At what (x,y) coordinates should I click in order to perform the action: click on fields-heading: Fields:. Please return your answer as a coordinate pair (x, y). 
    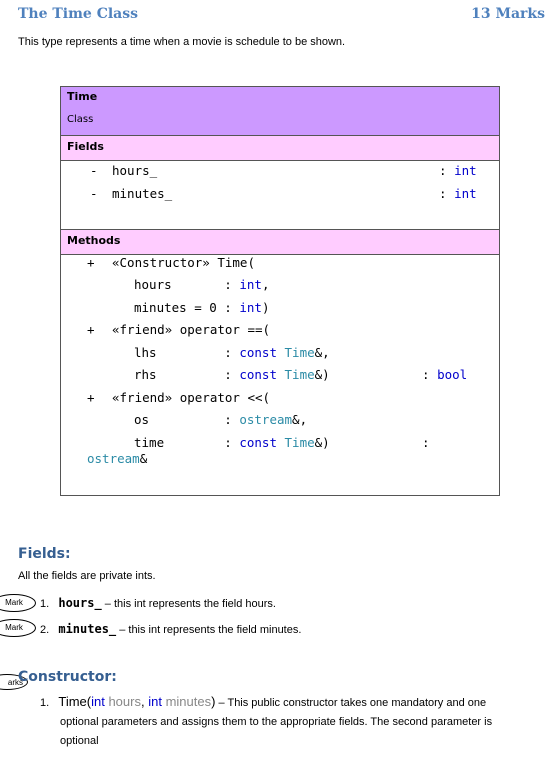
    Looking at the image, I should click on (44, 554).